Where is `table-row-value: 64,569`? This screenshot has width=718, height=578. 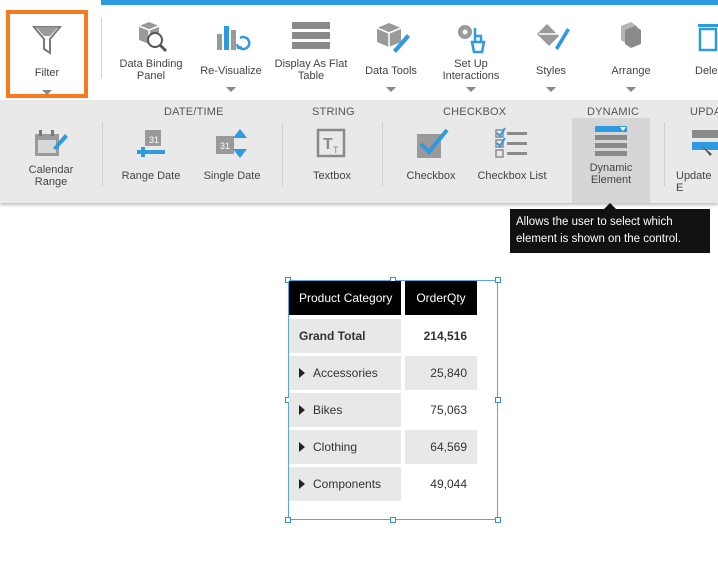
table-row-value: 64,569 is located at coordinates (441, 447).